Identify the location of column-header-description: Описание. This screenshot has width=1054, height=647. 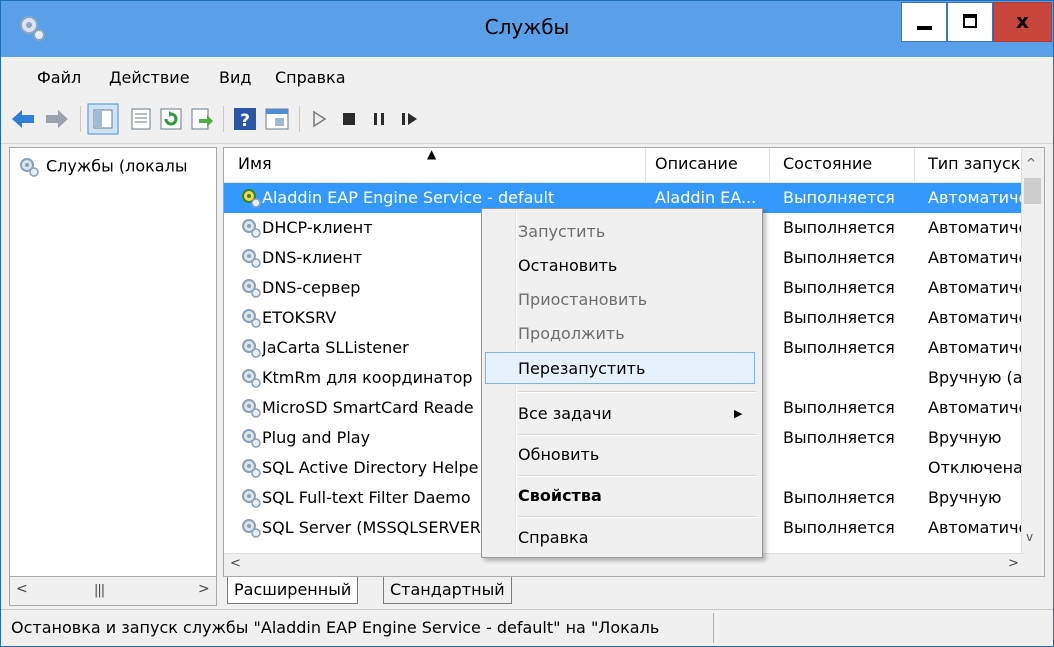
(696, 167).